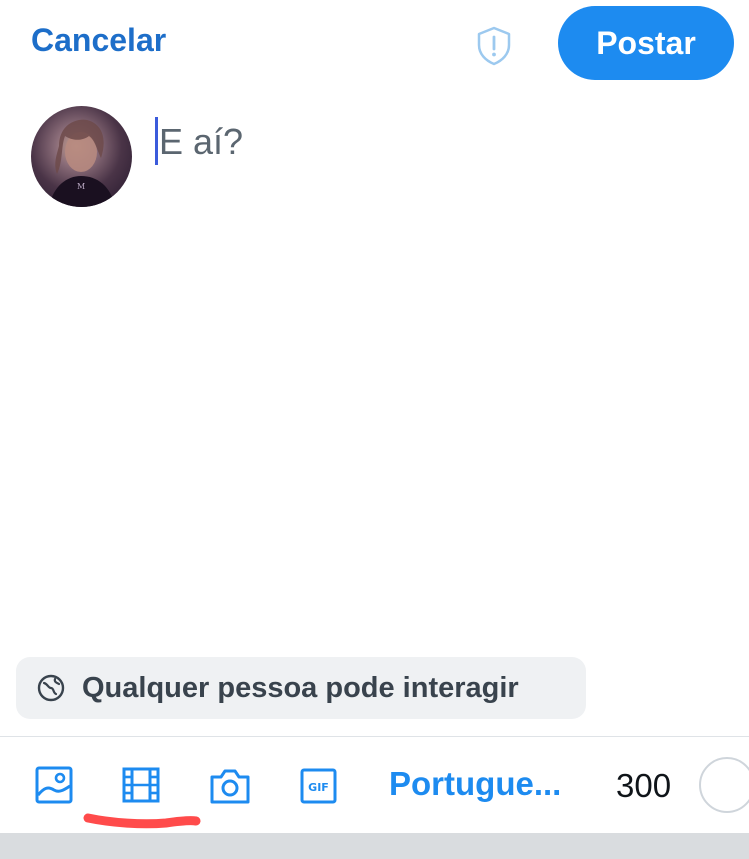 The image size is (749, 859). What do you see at coordinates (646, 43) in the screenshot?
I see `post-button: Postar` at bounding box center [646, 43].